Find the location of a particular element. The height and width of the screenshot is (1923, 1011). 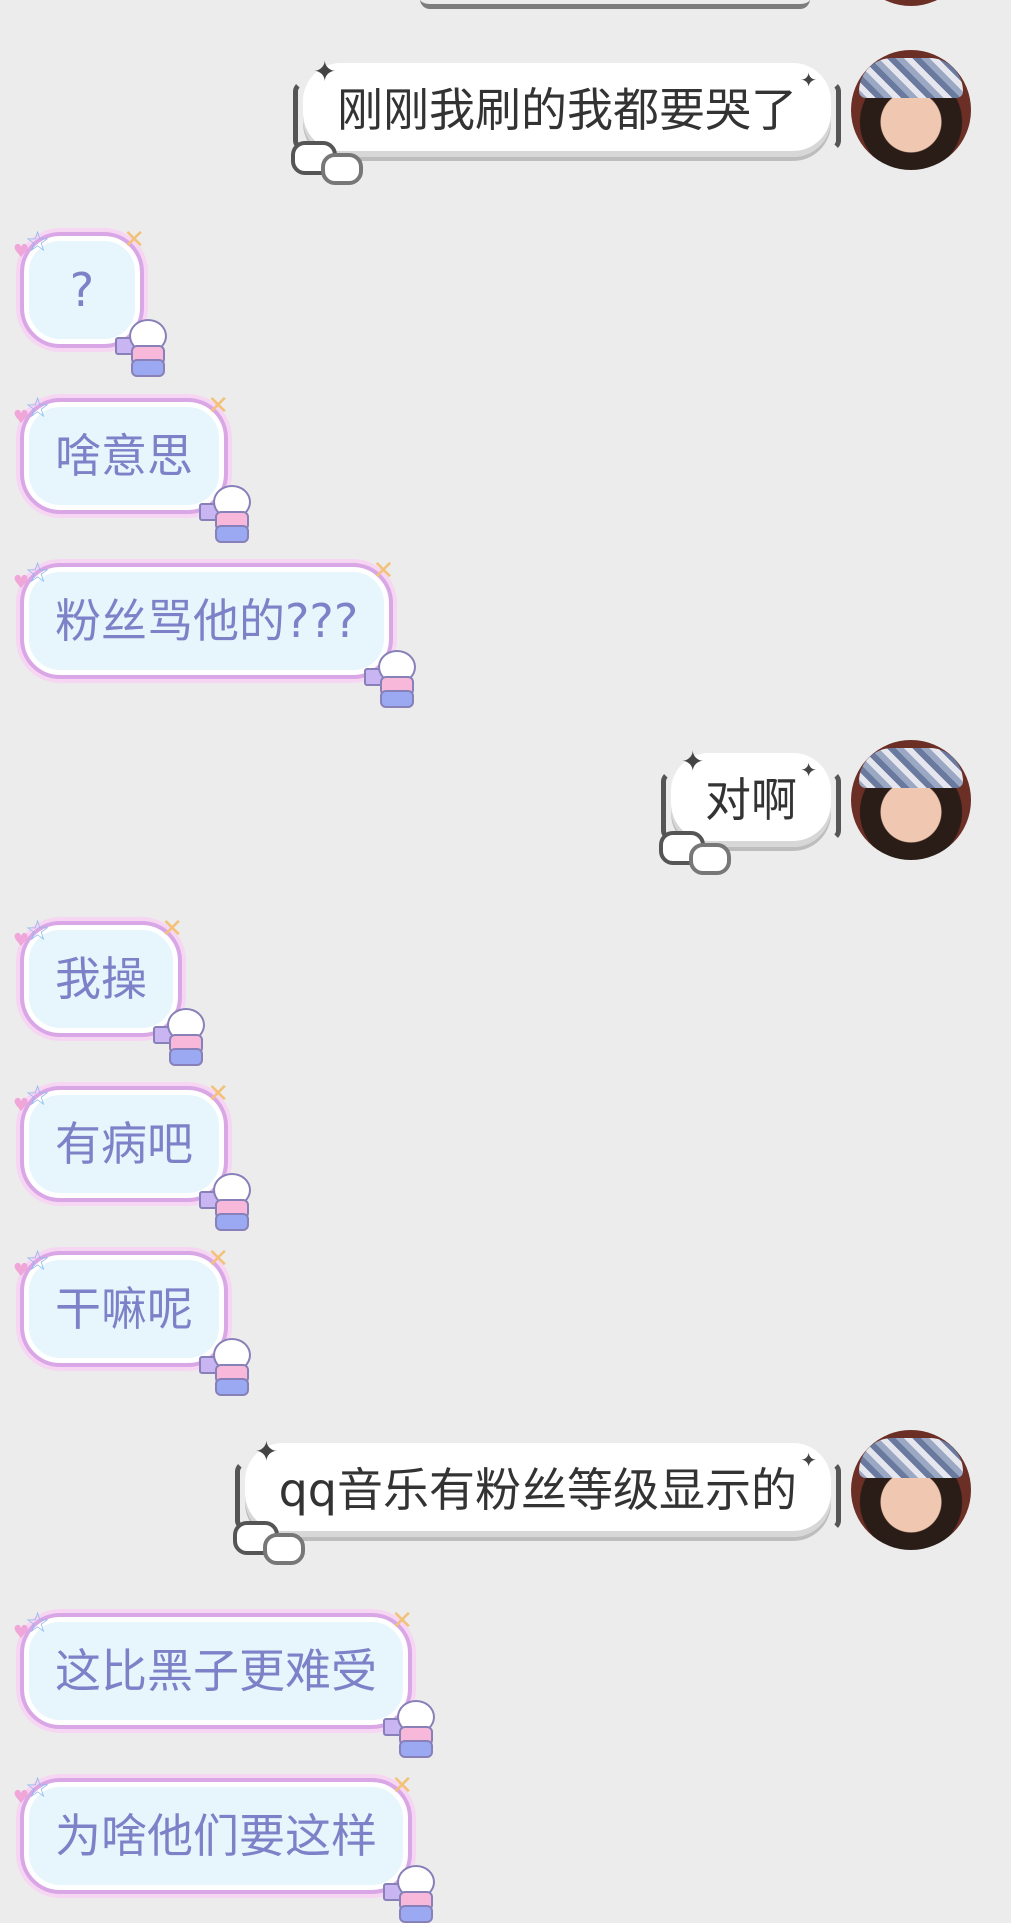

message-bubble-other: ♥ ☆ ✕ 有病吧 is located at coordinates (132, 1155).